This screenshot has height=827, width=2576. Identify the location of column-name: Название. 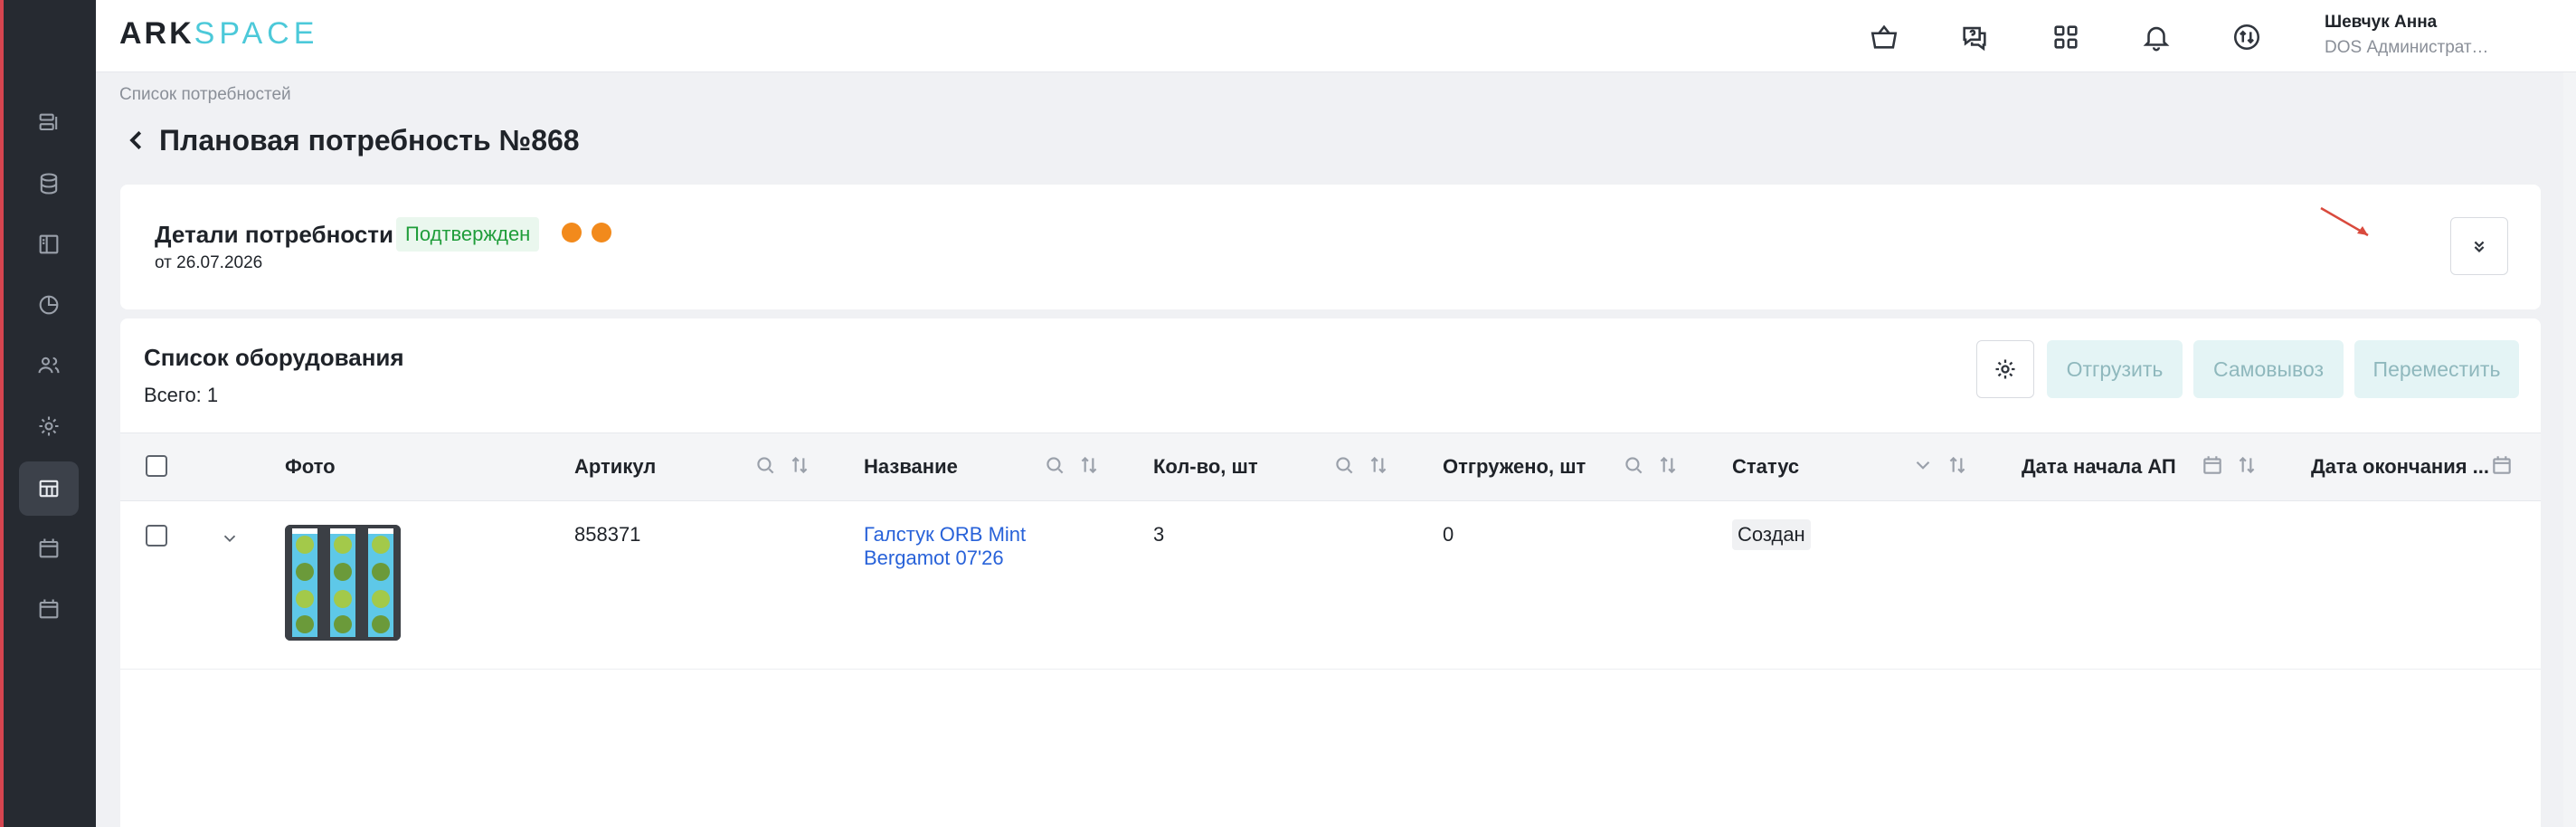
(911, 467).